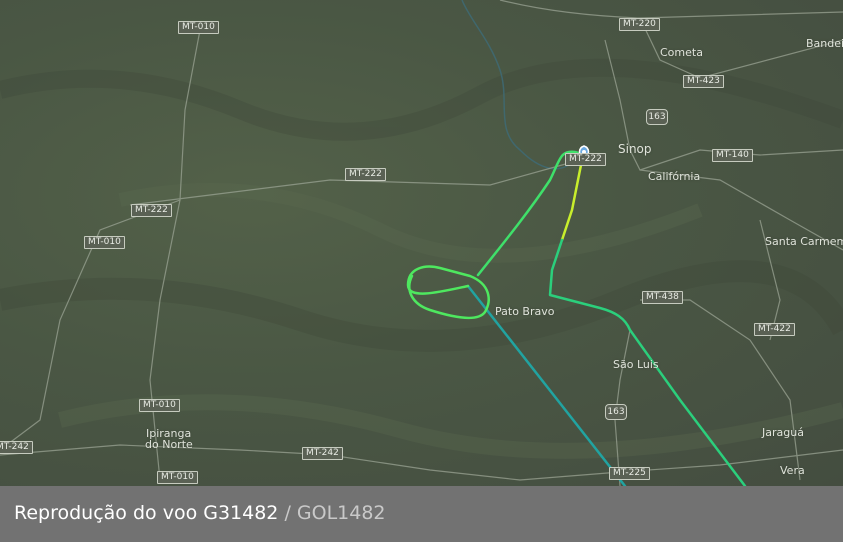 Image resolution: width=843 pixels, height=542 pixels. I want to click on place-label-do-norte: do Norte, so click(169, 444).